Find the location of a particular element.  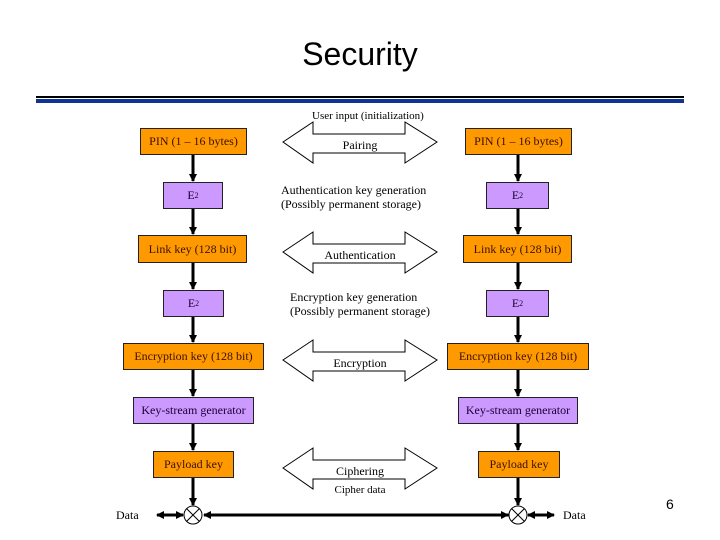

right-keystream-generator-box: Key-stream generator is located at coordinates (518, 410).